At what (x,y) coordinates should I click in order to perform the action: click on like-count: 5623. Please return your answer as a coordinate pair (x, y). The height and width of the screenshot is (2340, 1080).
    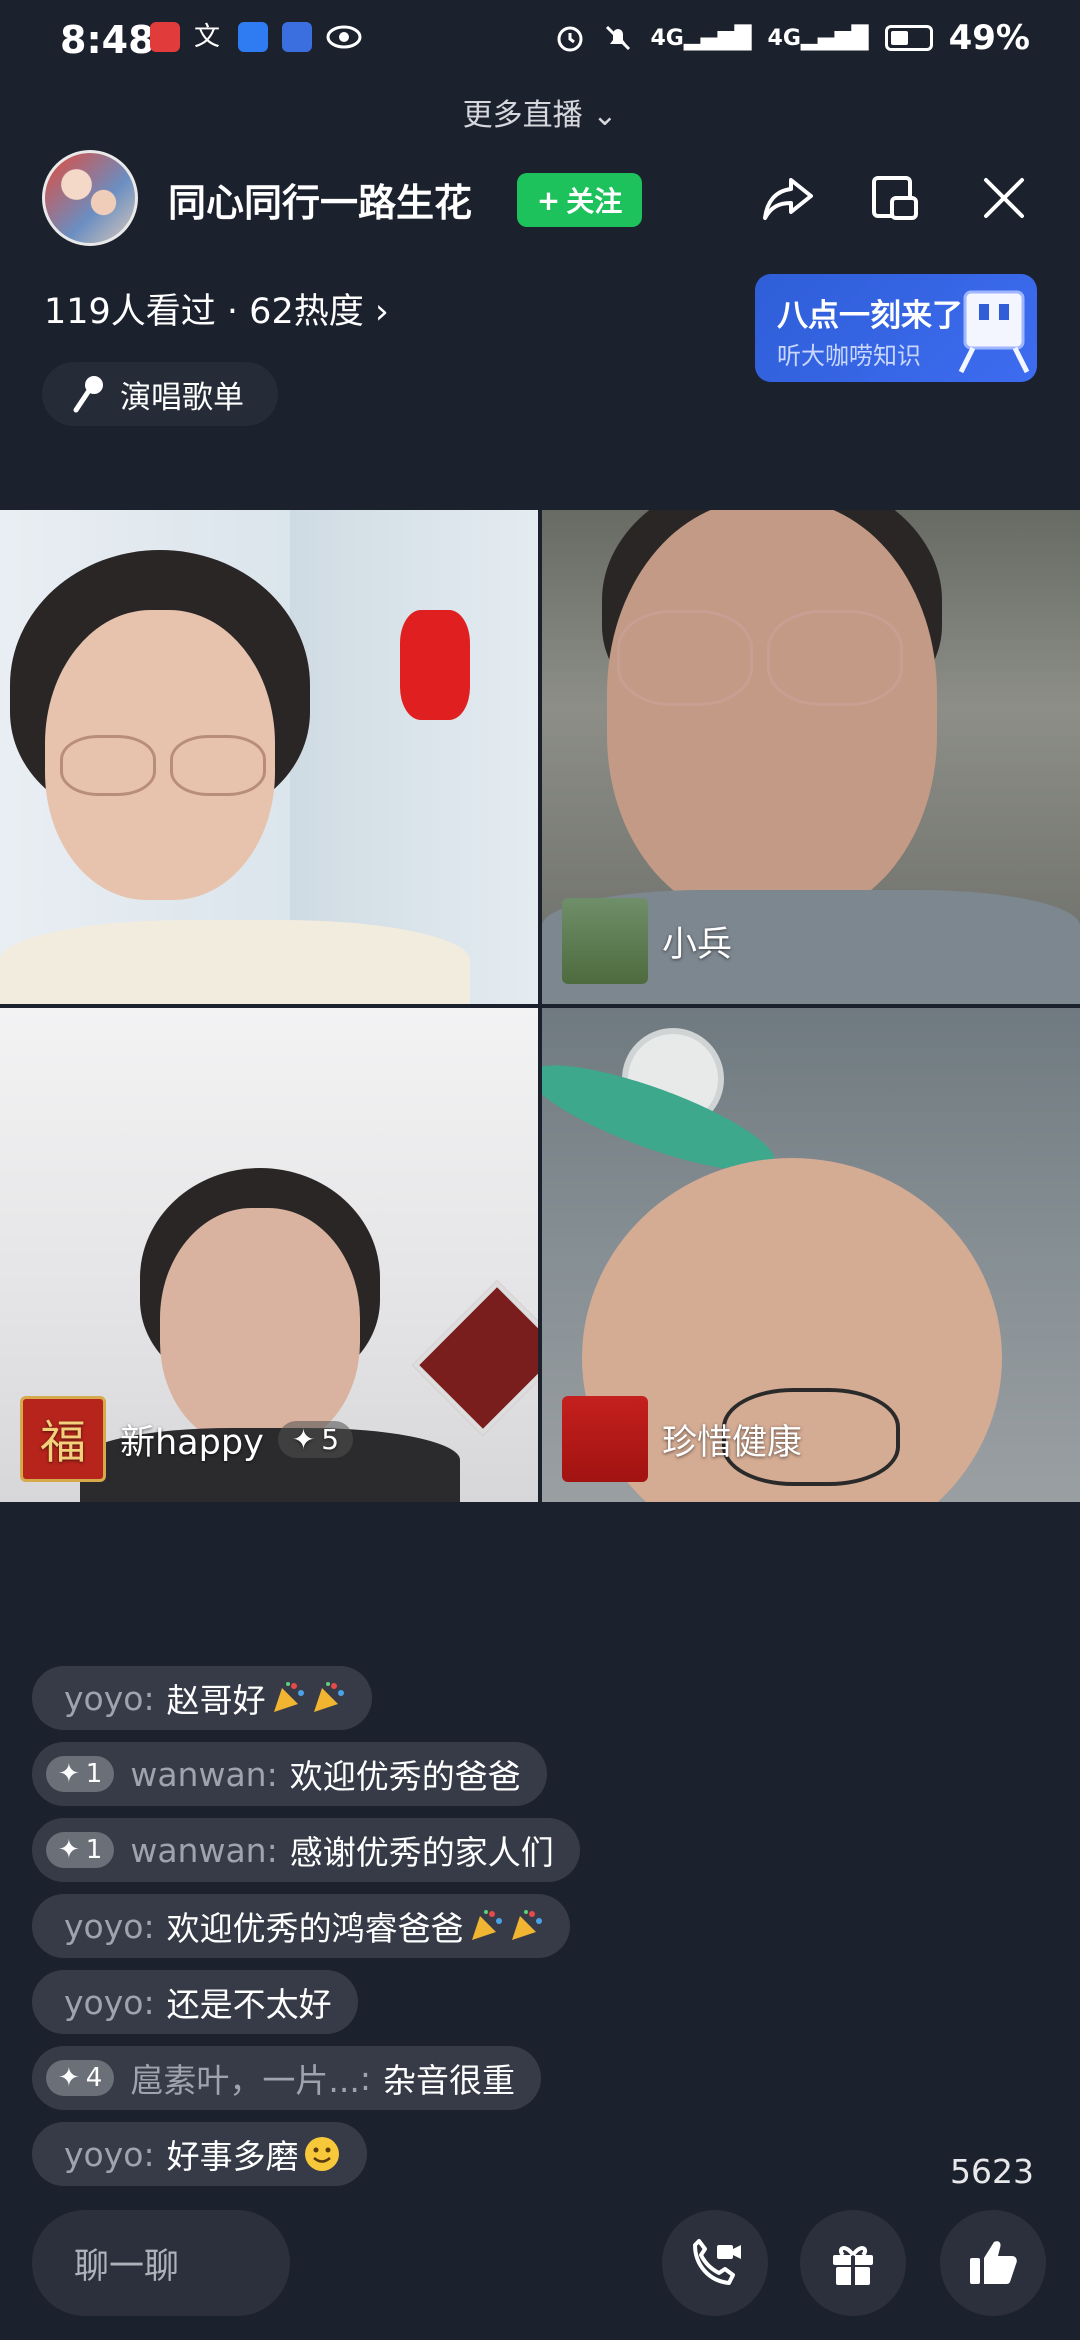
    Looking at the image, I should click on (992, 2171).